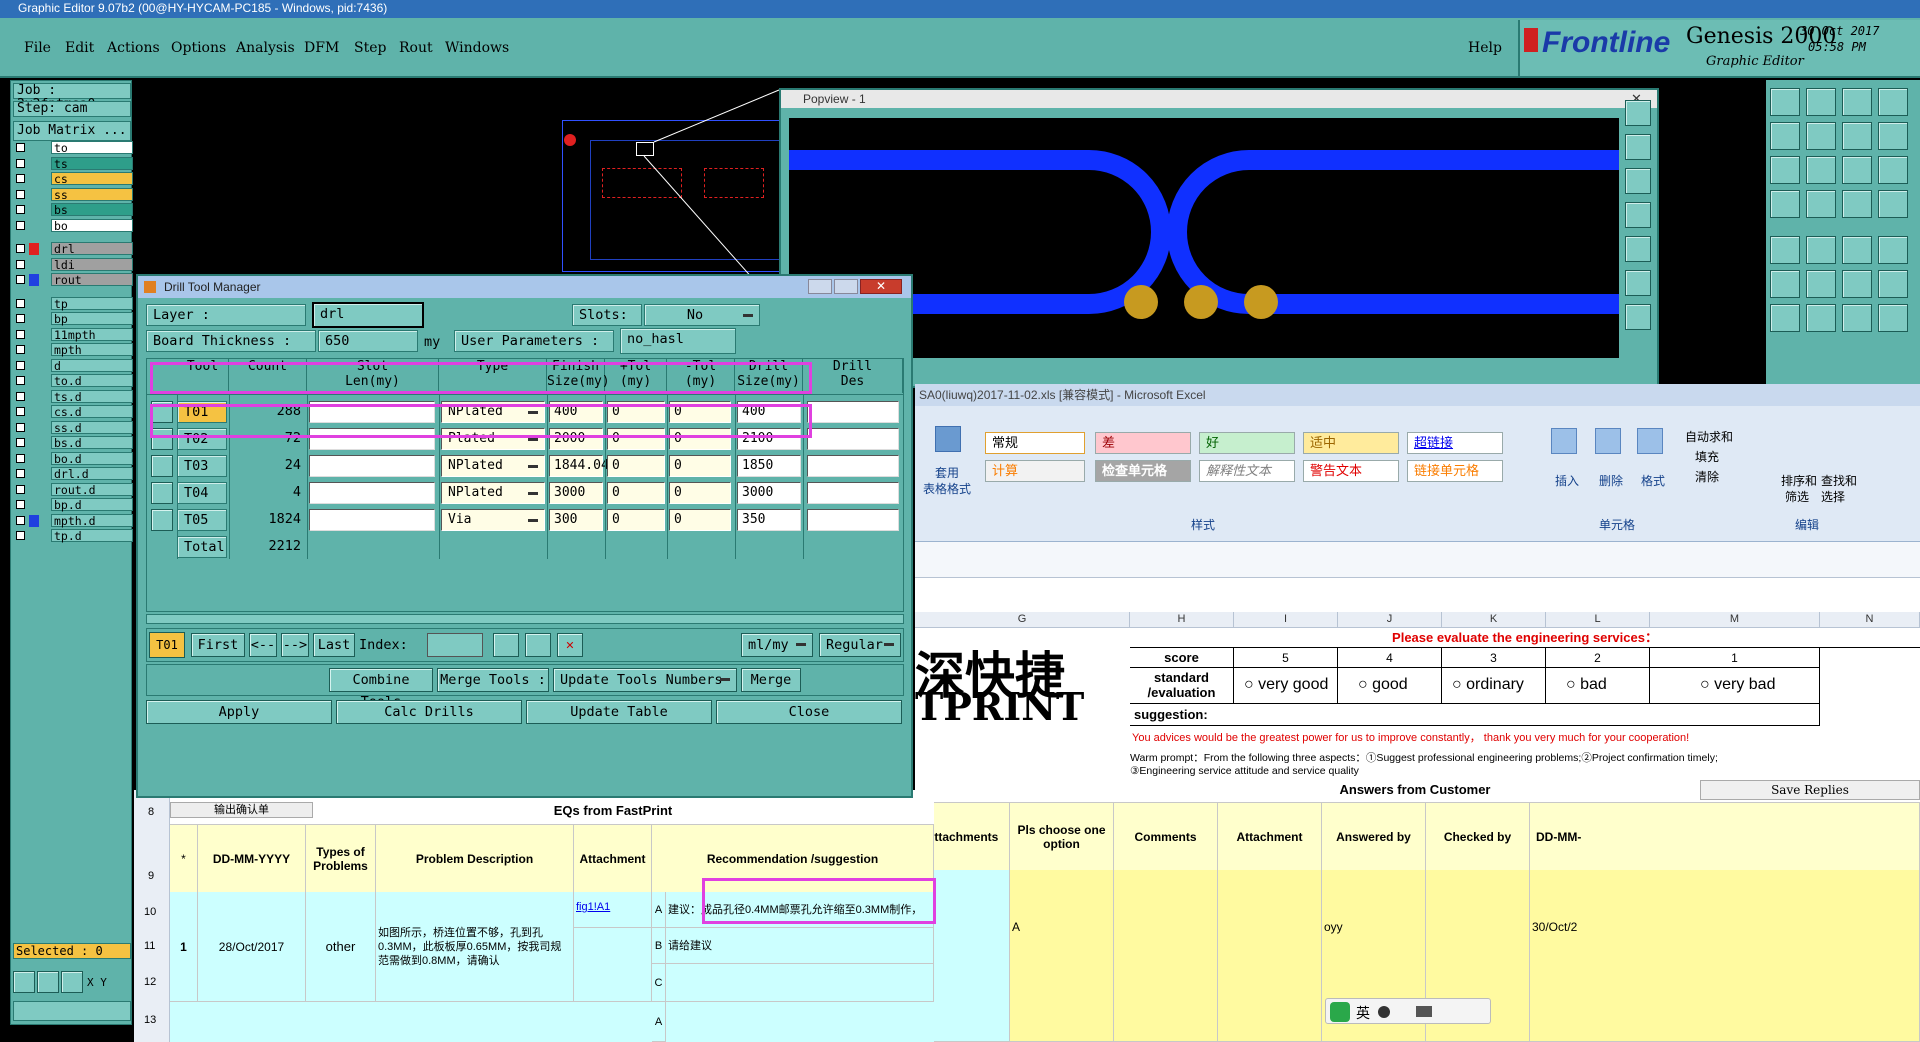 This screenshot has width=1920, height=1042. What do you see at coordinates (1286, 620) in the screenshot?
I see `column-header: I` at bounding box center [1286, 620].